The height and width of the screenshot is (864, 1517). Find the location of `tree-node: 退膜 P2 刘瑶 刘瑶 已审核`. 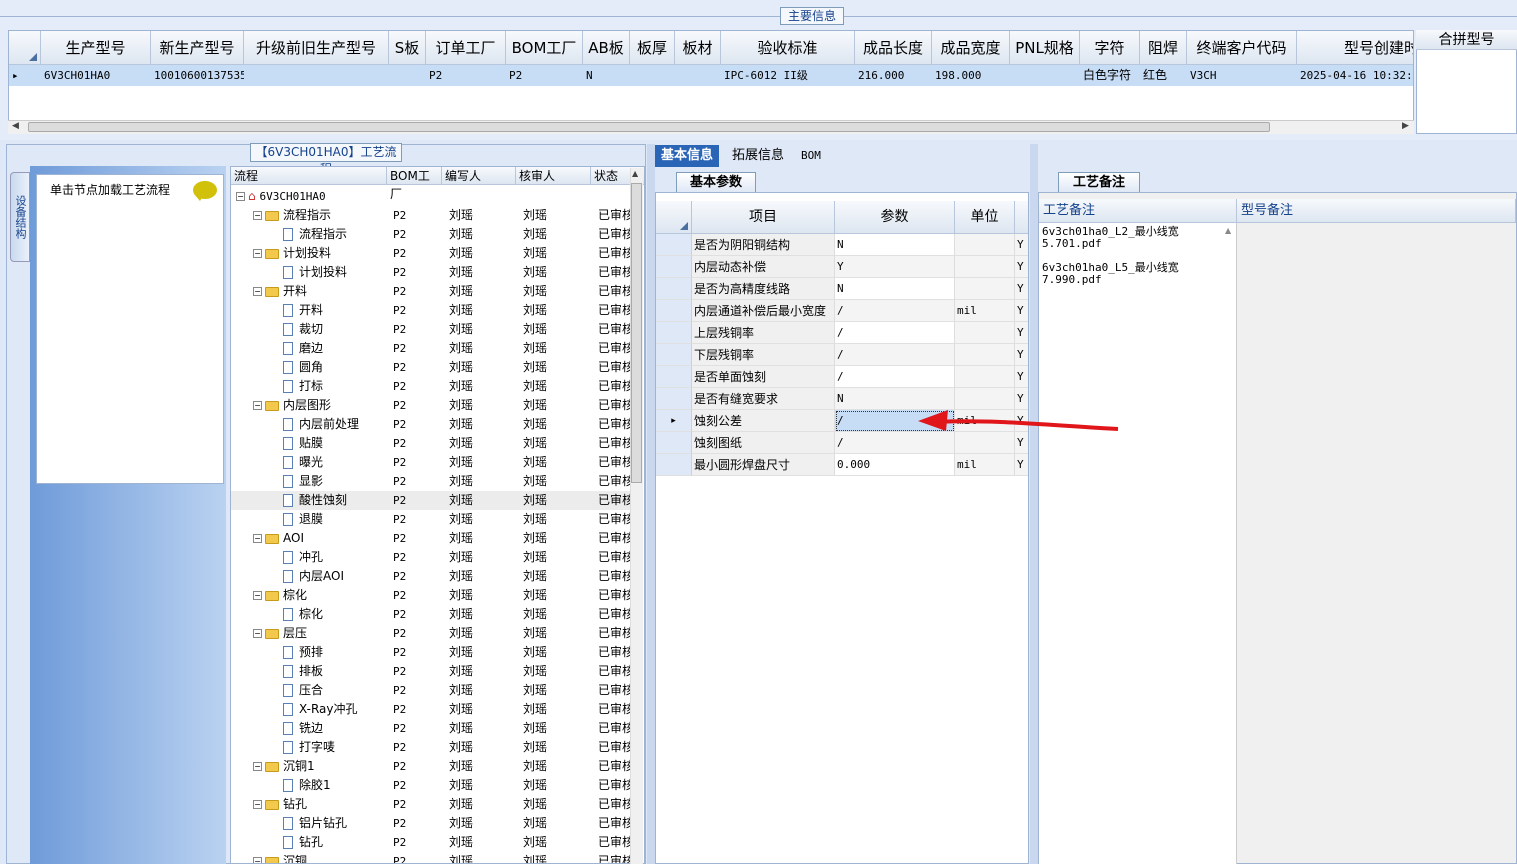

tree-node: 退膜 P2 刘瑶 刘瑶 已审核 is located at coordinates (431, 519).